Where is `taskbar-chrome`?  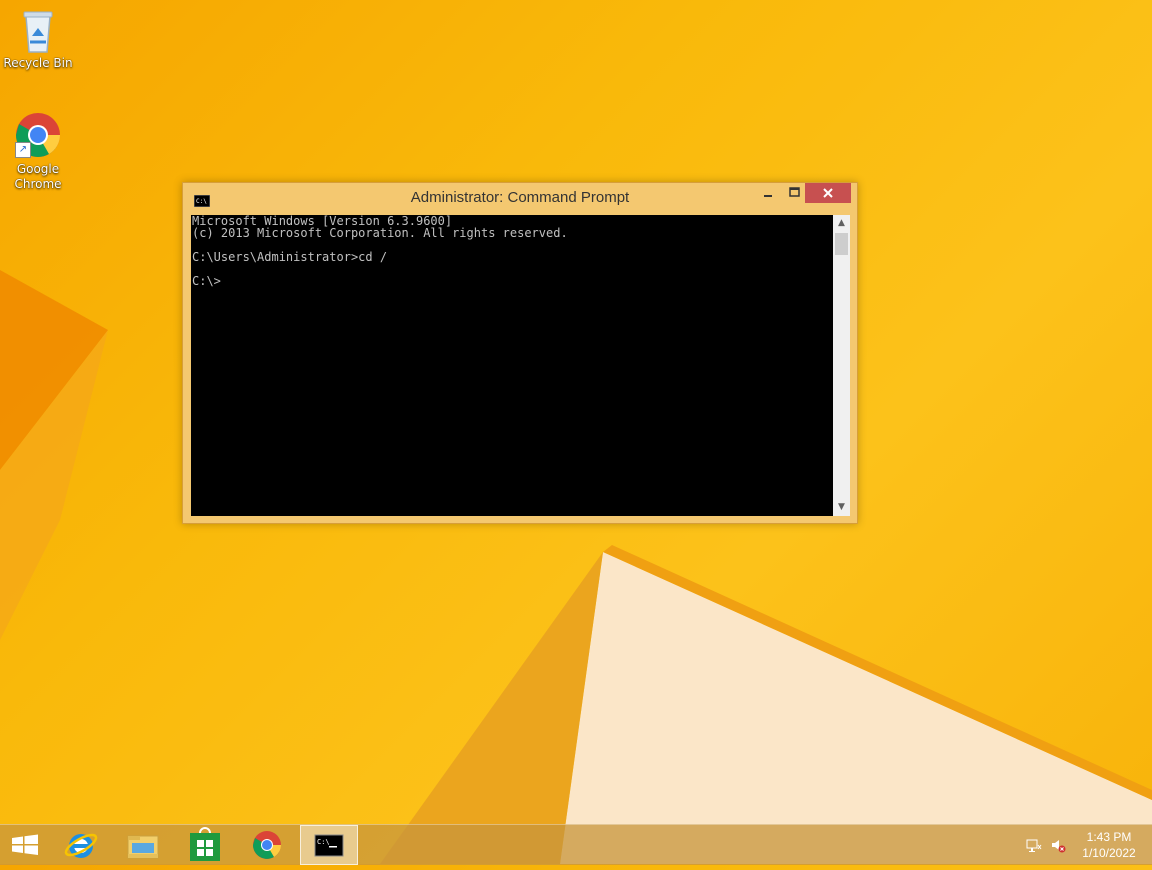
taskbar-chrome is located at coordinates (267, 845).